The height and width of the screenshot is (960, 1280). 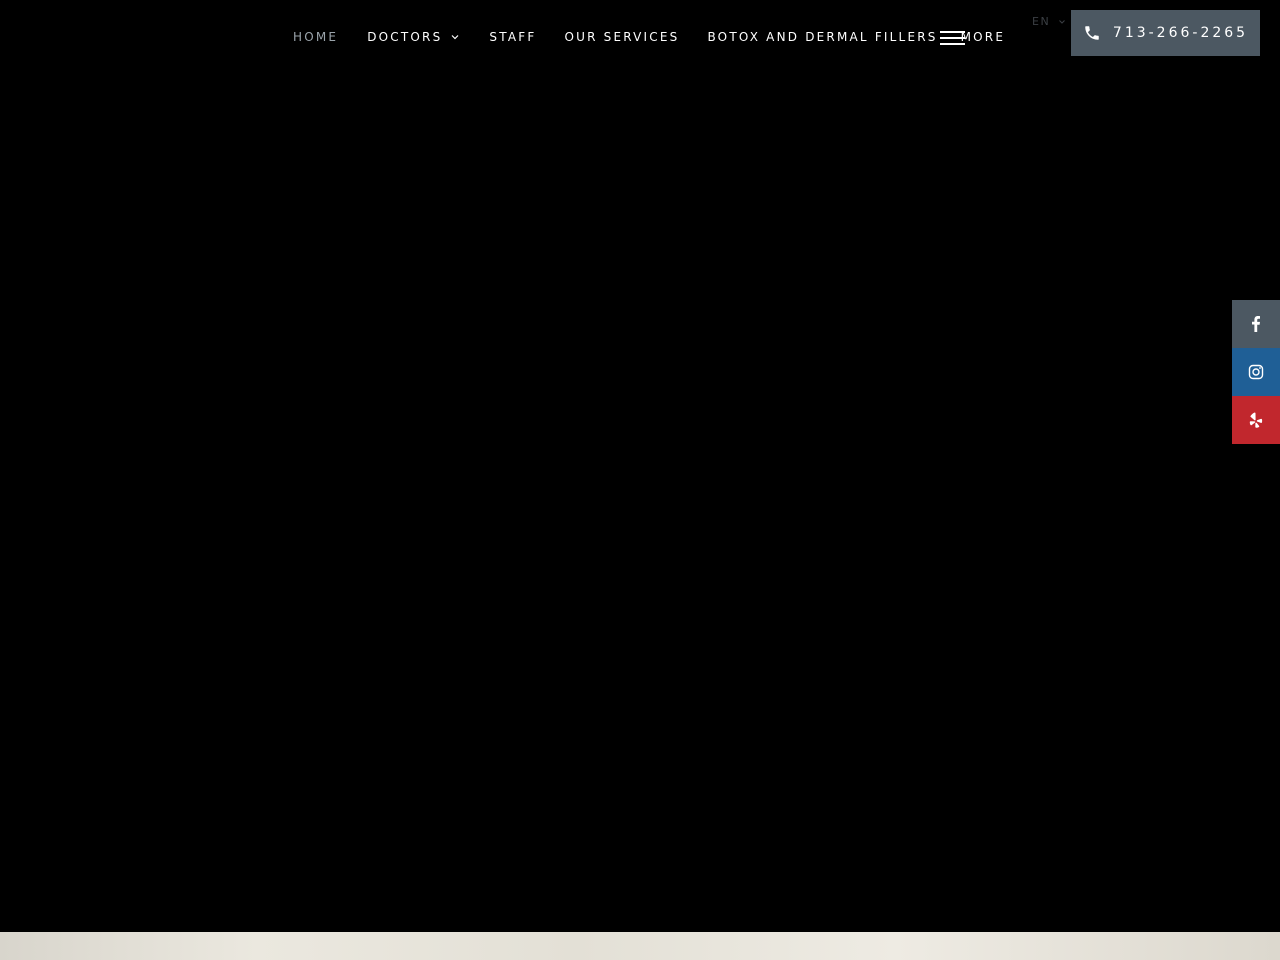 I want to click on yelp-icon, so click(x=1256, y=420).